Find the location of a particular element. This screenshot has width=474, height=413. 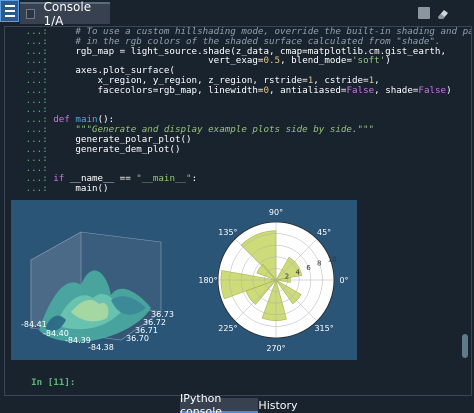

surface-x-tick: -84.39 is located at coordinates (78, 340).